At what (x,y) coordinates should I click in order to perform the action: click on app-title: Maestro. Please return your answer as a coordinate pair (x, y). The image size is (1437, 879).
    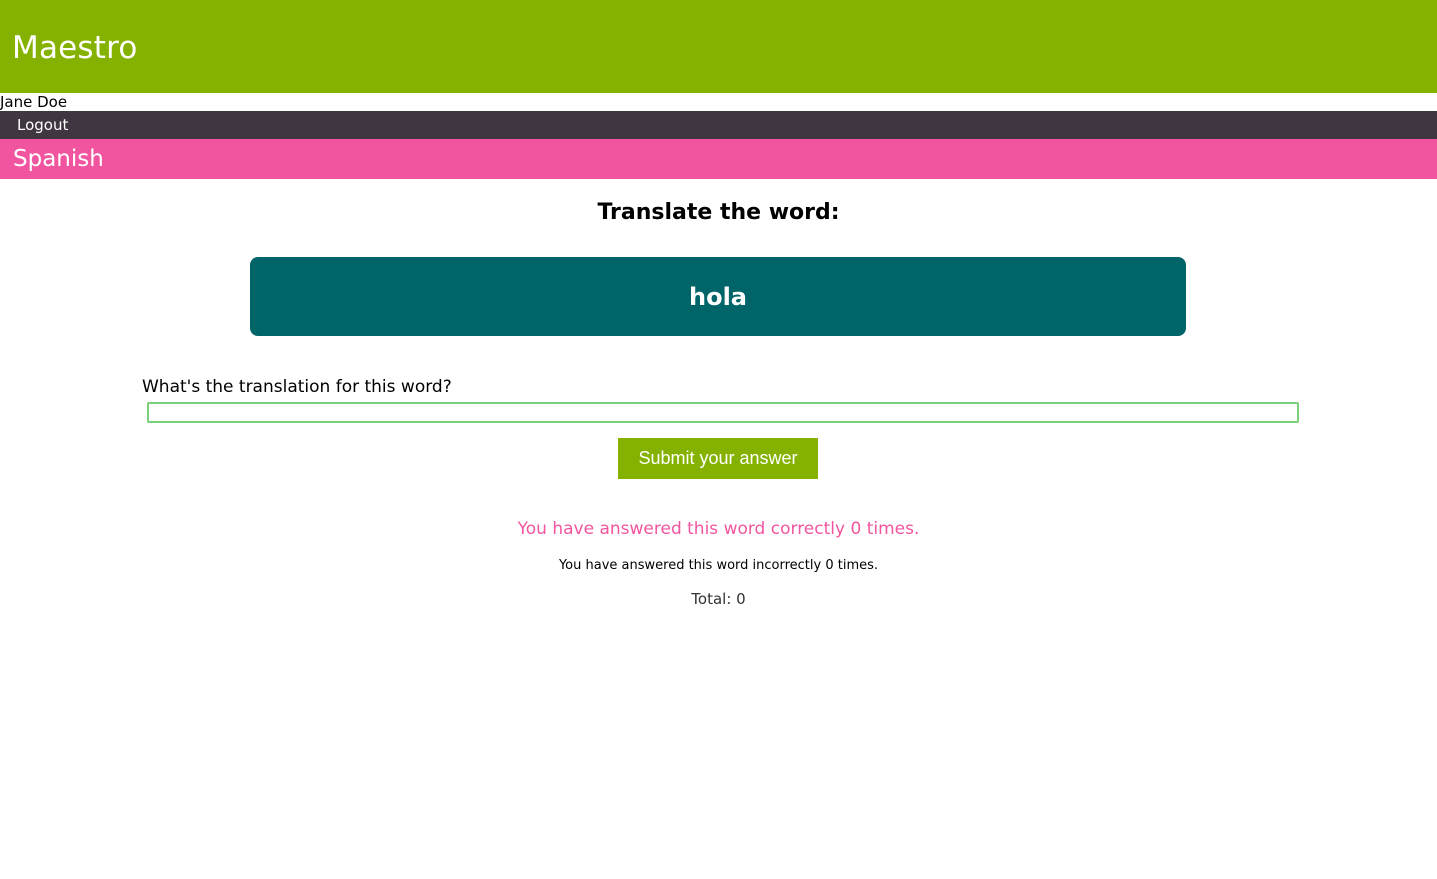
    Looking at the image, I should click on (75, 48).